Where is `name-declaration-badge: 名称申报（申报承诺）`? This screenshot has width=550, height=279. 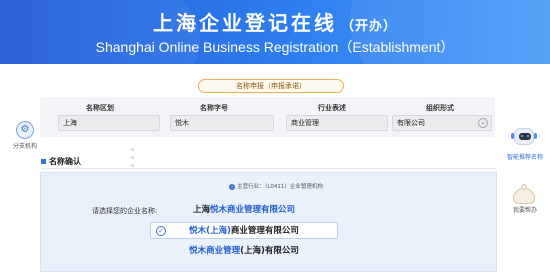 name-declaration-badge: 名称申报（申报承诺） is located at coordinates (271, 86).